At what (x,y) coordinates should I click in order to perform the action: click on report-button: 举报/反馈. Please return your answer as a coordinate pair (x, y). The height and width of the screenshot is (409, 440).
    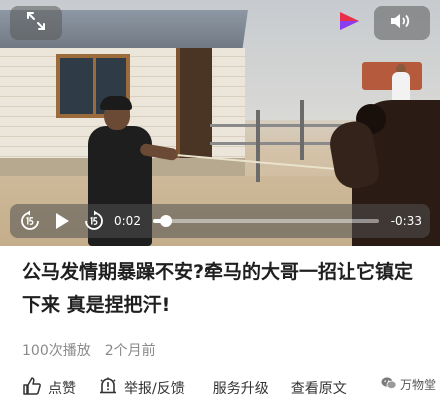
    Looking at the image, I should click on (141, 388).